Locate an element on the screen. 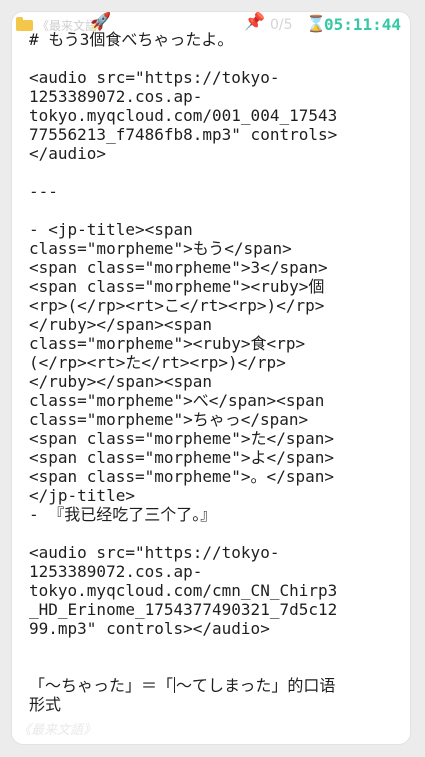 This screenshot has width=425, height=757. editor-line: class="morpheme">もう</span> is located at coordinates (216, 248).